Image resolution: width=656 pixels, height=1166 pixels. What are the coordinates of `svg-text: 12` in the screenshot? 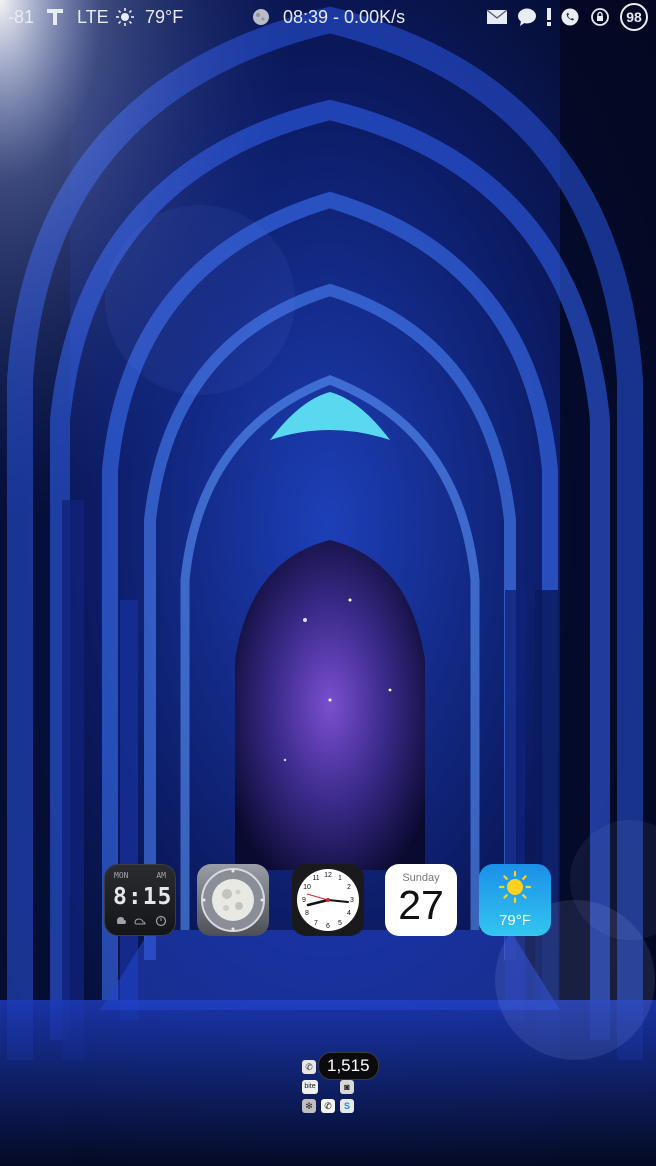 It's located at (328, 875).